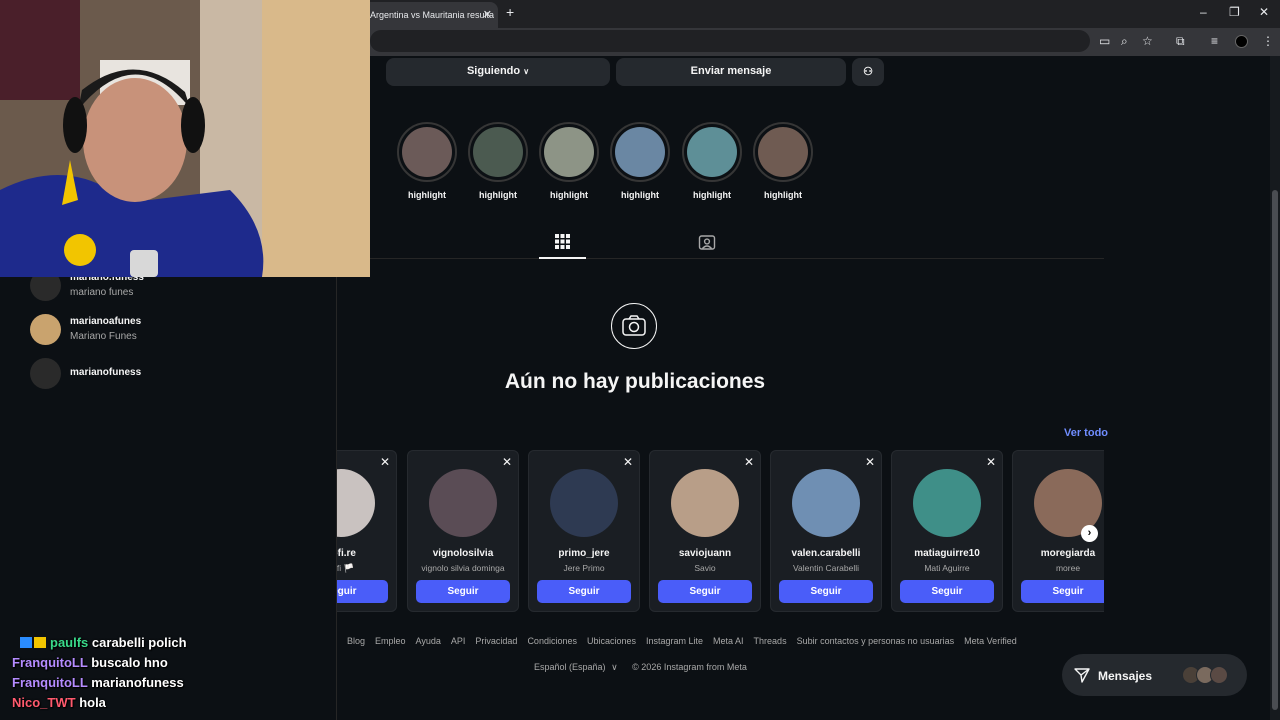  Describe the element at coordinates (635, 381) in the screenshot. I see `empty-state-title: Aún no hay publicaciones` at that location.